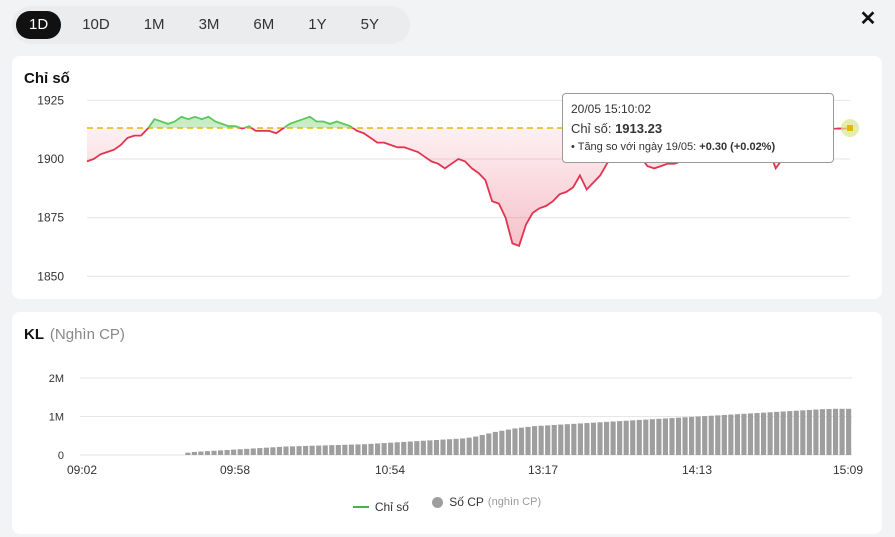 Image resolution: width=895 pixels, height=537 pixels. I want to click on legend-line-swatch, so click(360, 506).